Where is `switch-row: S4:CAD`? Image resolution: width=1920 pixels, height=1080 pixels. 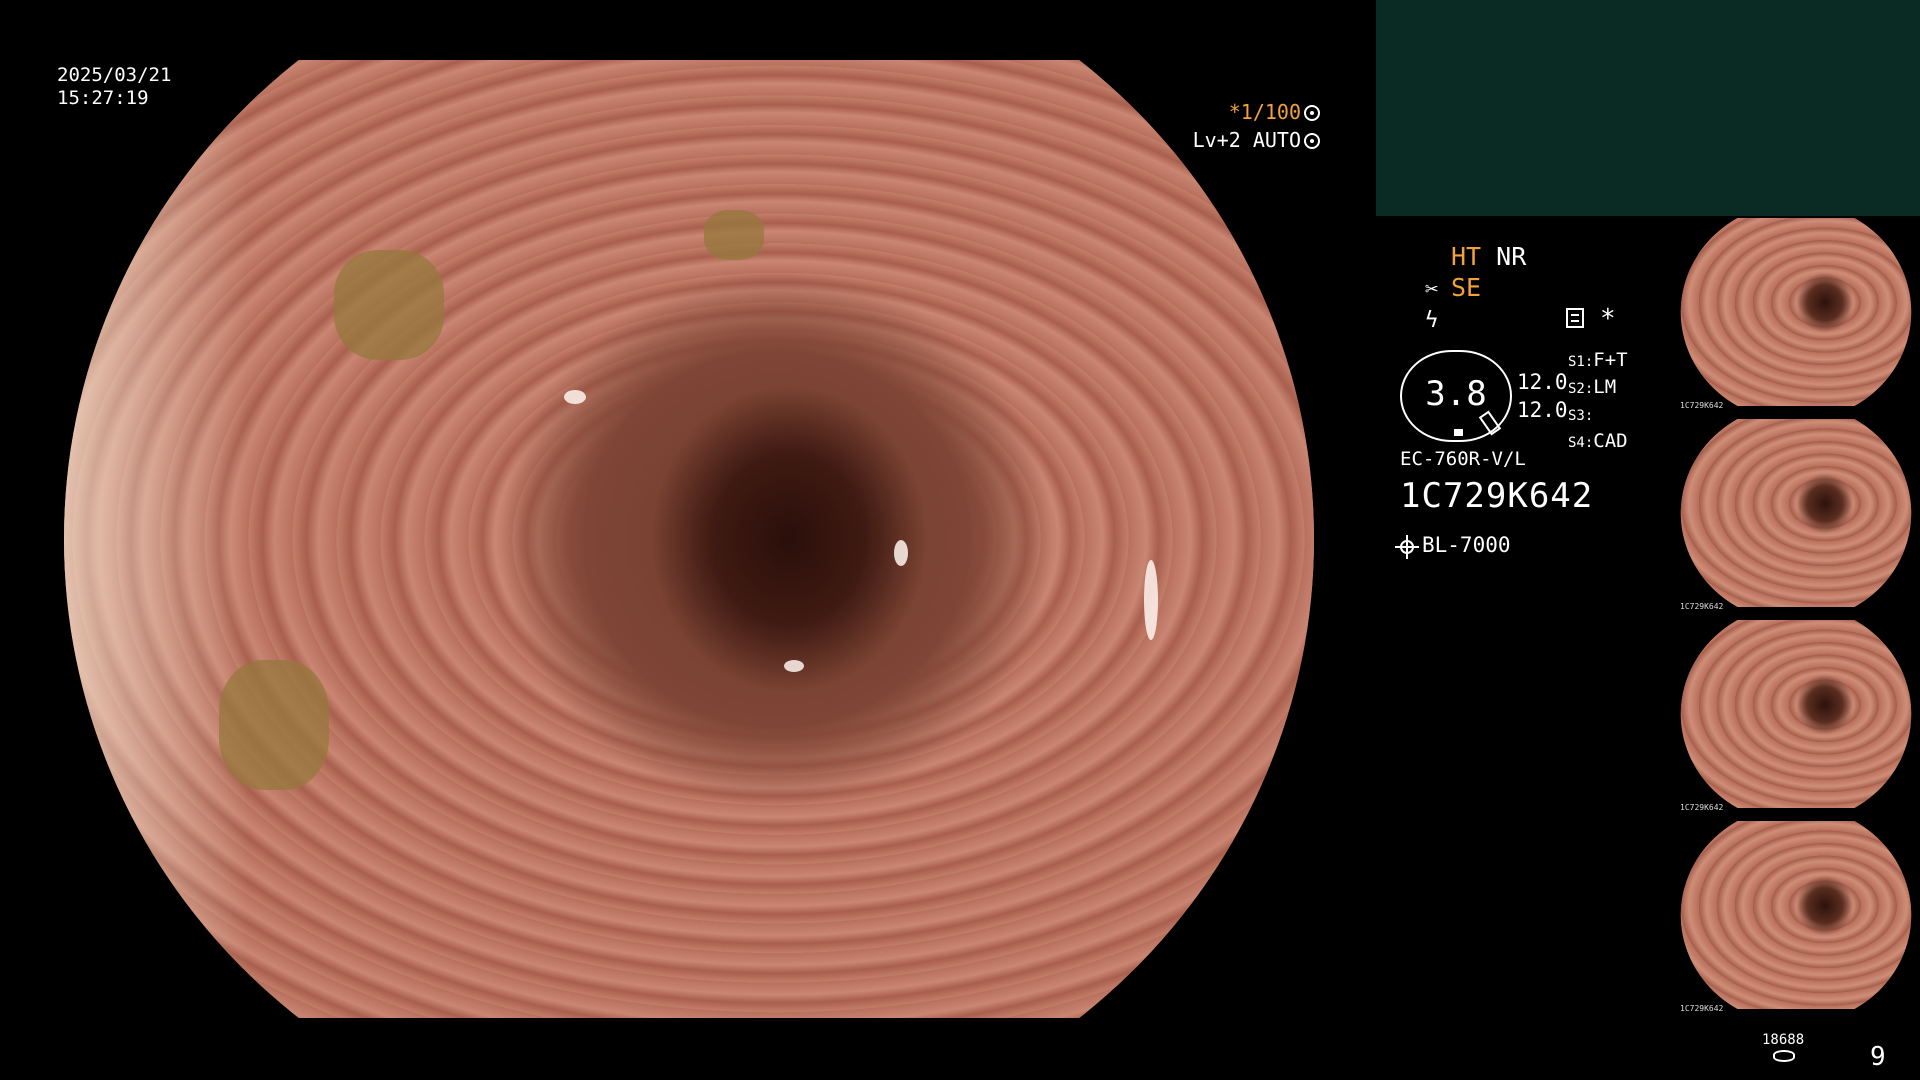 switch-row: S4:CAD is located at coordinates (1598, 442).